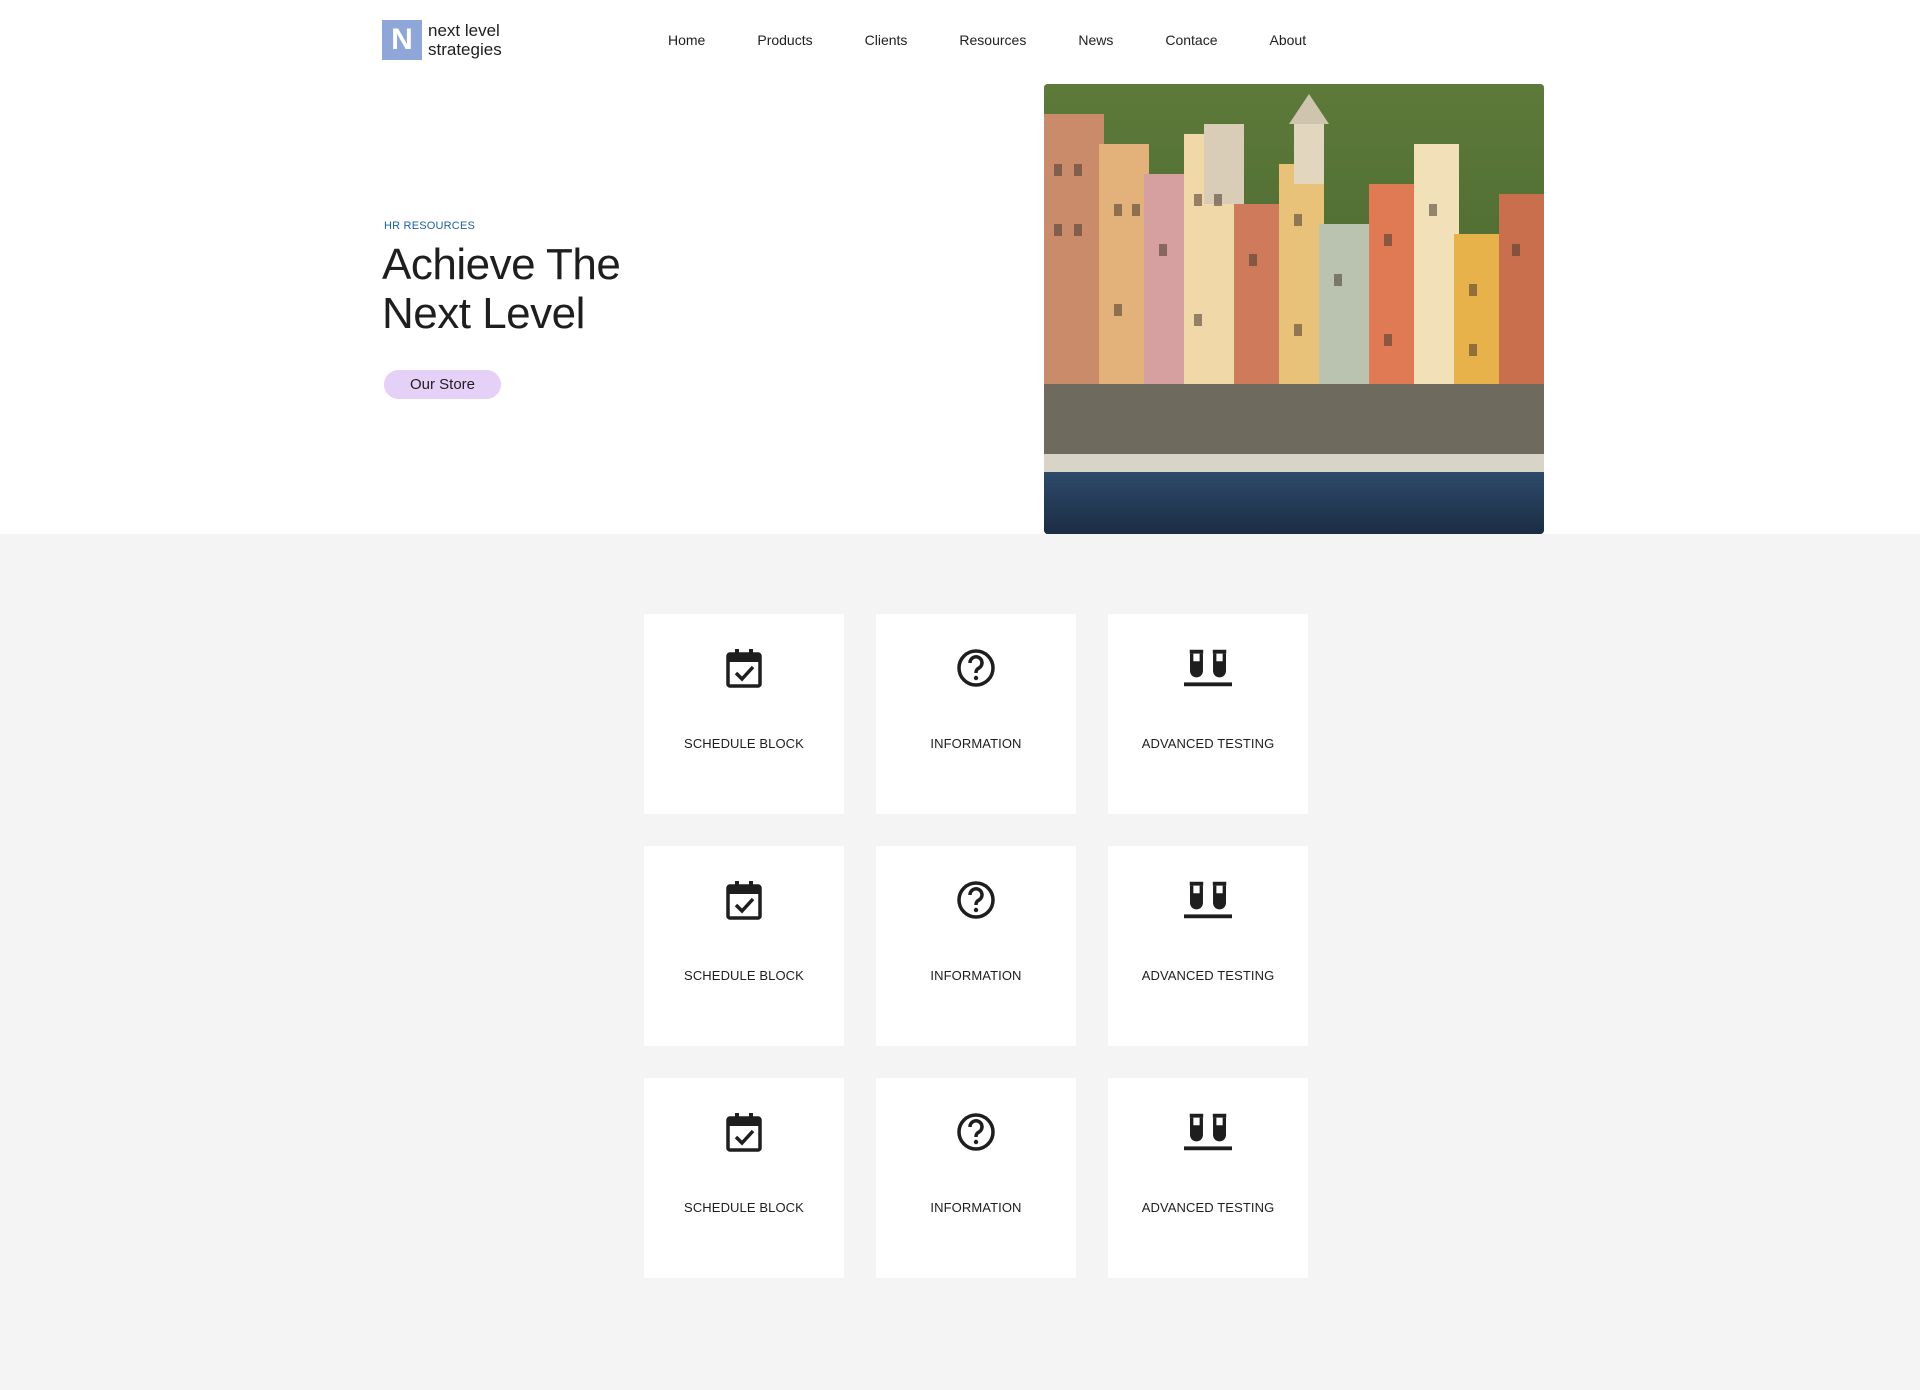 The width and height of the screenshot is (1920, 1390). What do you see at coordinates (1095, 40) in the screenshot?
I see `nav-item-news: News` at bounding box center [1095, 40].